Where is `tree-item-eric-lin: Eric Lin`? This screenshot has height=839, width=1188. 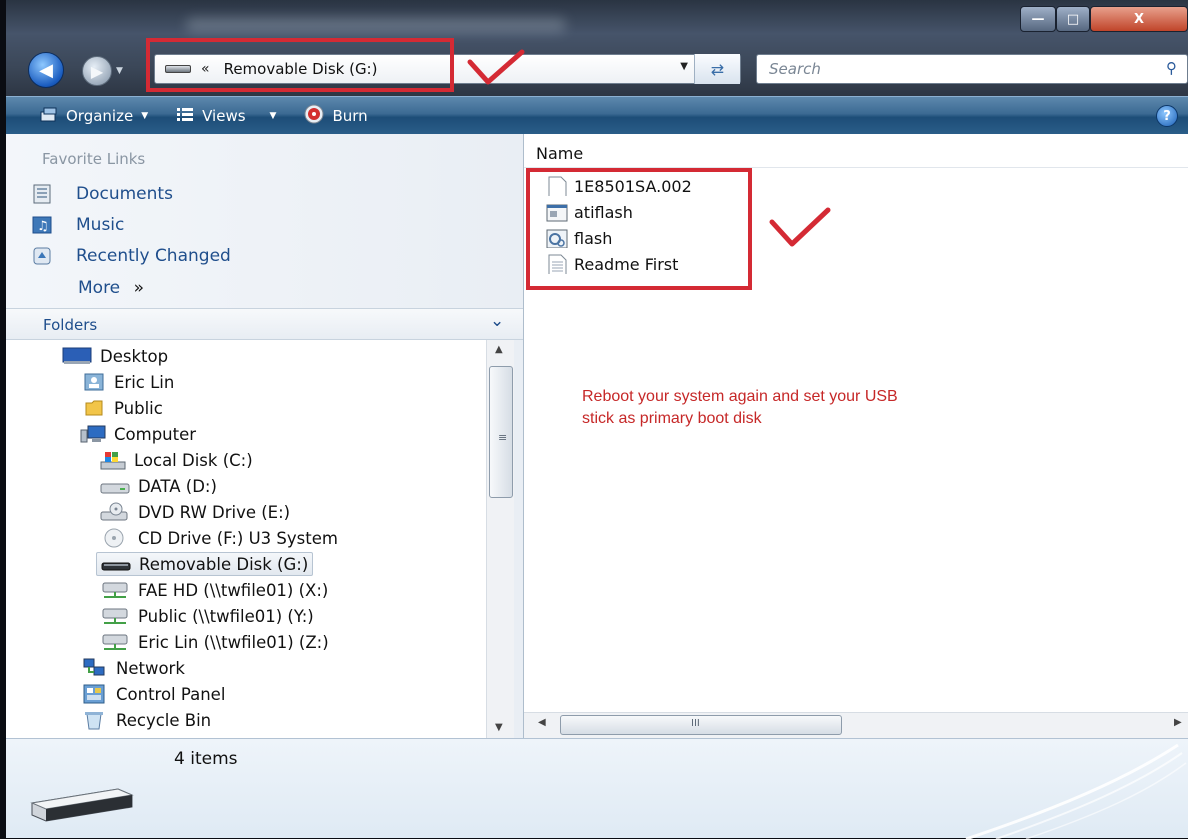 tree-item-eric-lin: Eric Lin is located at coordinates (129, 382).